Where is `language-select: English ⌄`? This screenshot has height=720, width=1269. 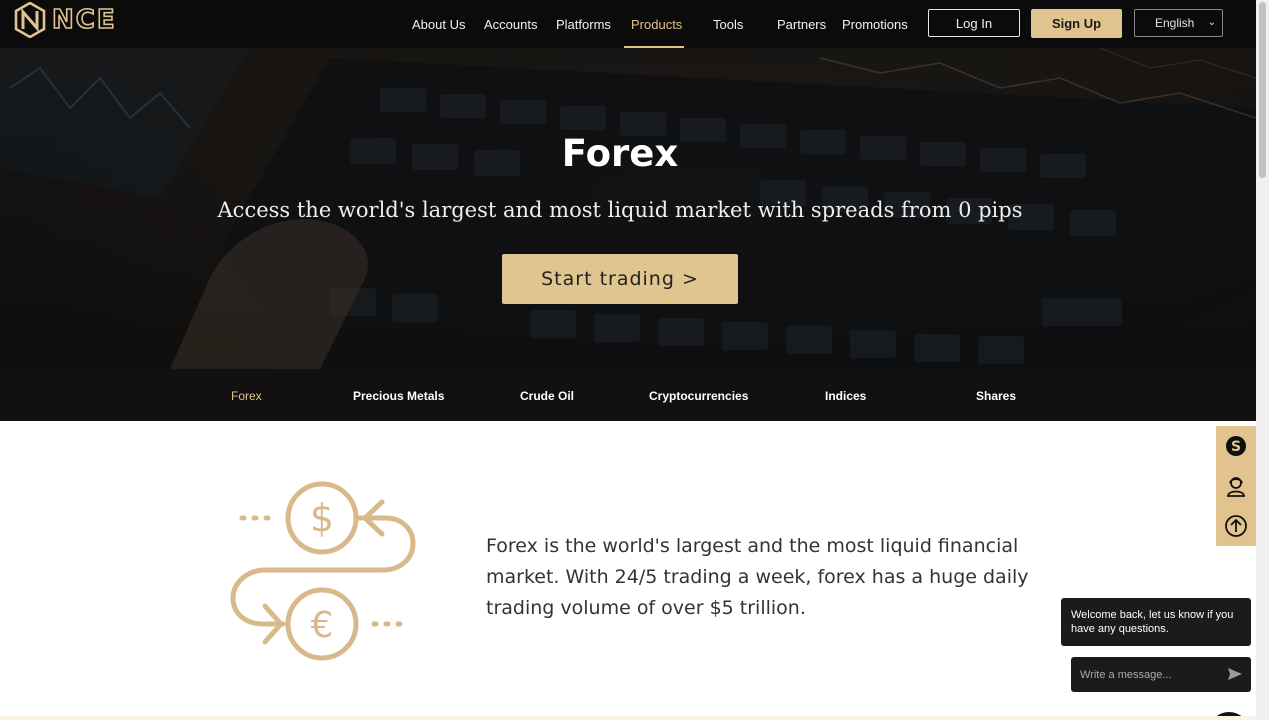 language-select: English ⌄ is located at coordinates (1178, 23).